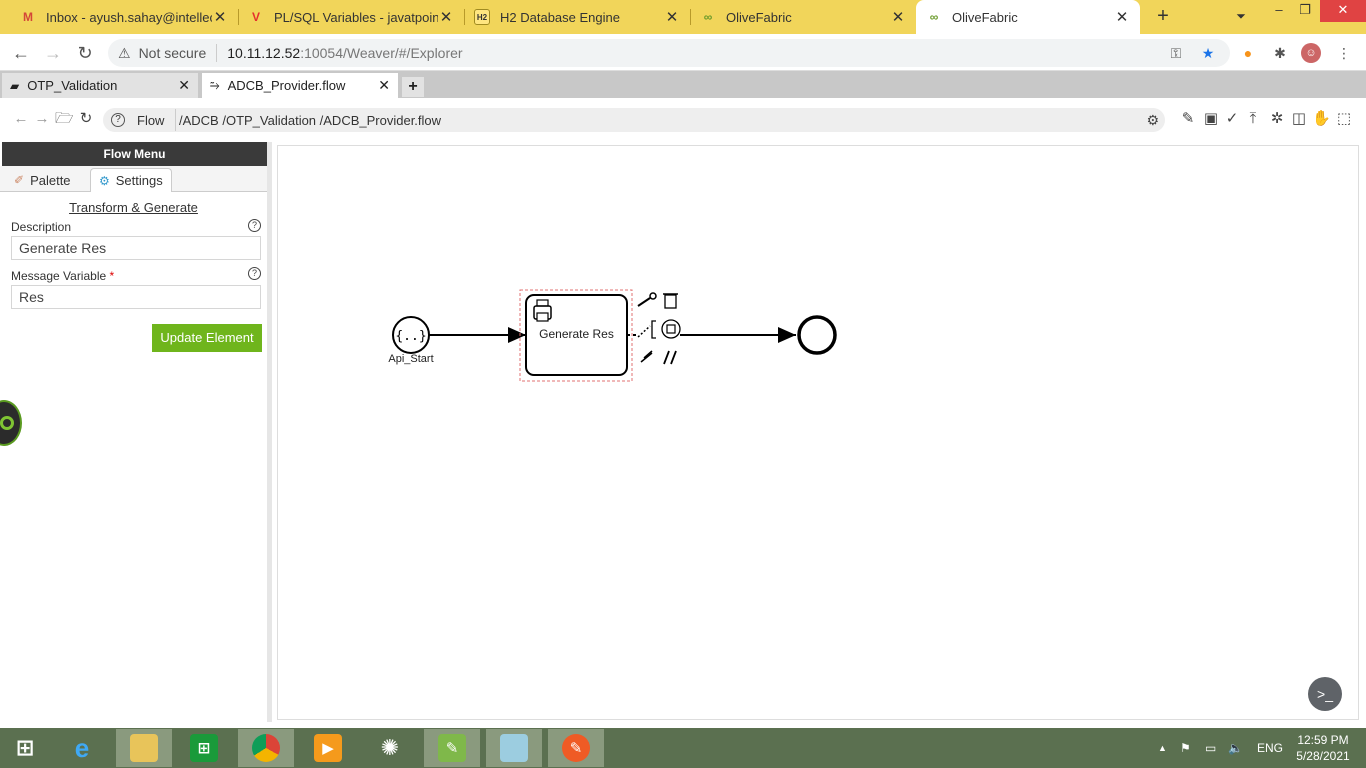 This screenshot has height=768, width=1366. Describe the element at coordinates (803, 17) in the screenshot. I see `browser-tab-olivefabric-1: ∞ OliveFabric ✕` at that location.